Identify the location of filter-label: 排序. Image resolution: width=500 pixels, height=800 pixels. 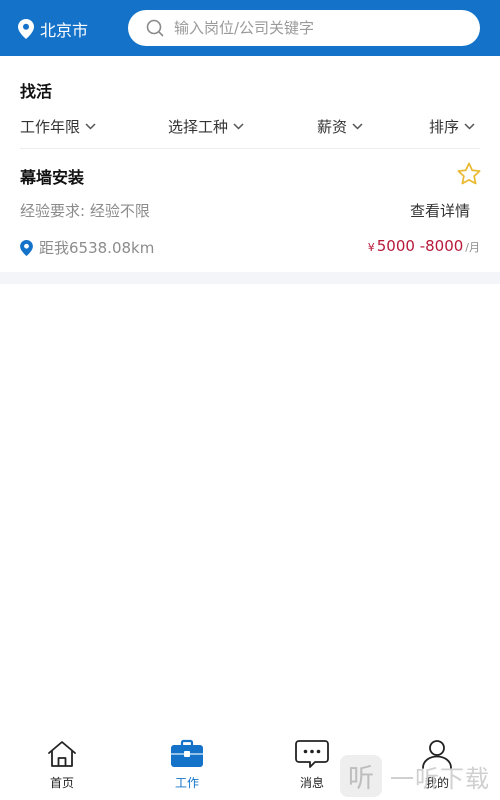
(444, 127).